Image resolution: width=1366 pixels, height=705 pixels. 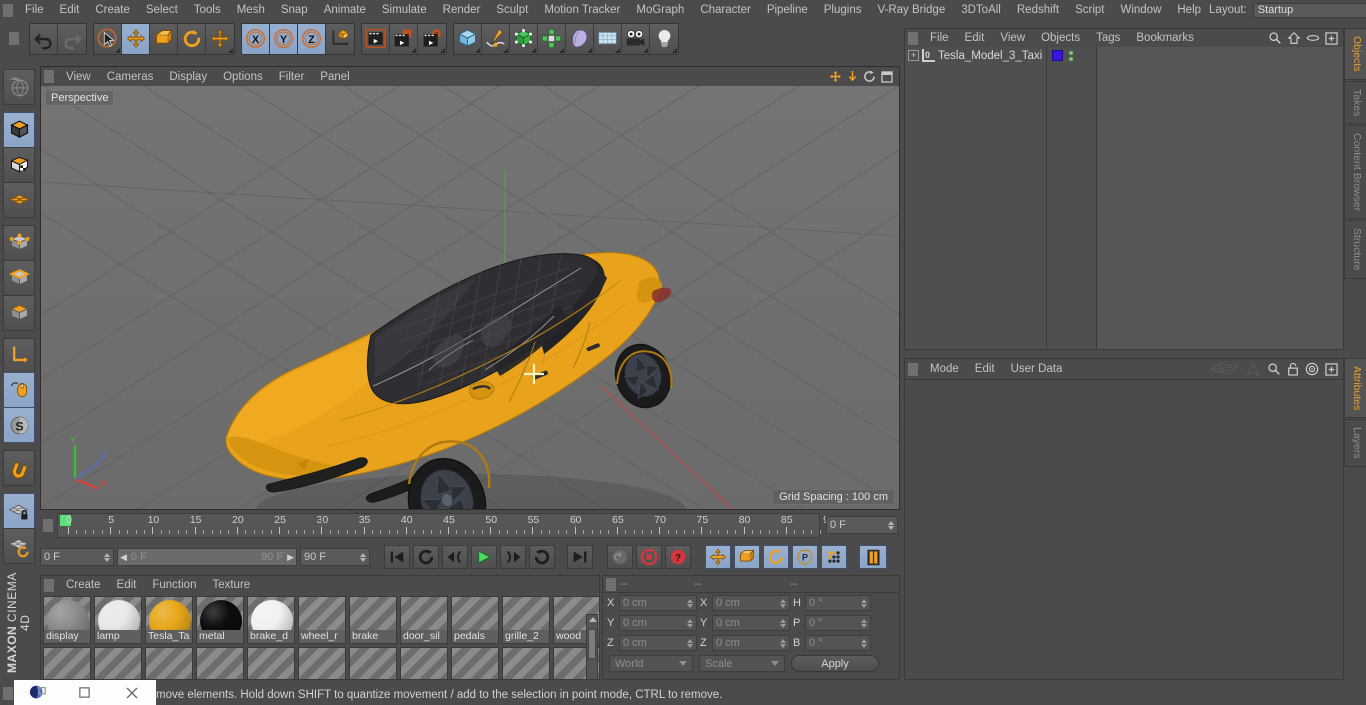 What do you see at coordinates (67, 663) in the screenshot?
I see `material-item` at bounding box center [67, 663].